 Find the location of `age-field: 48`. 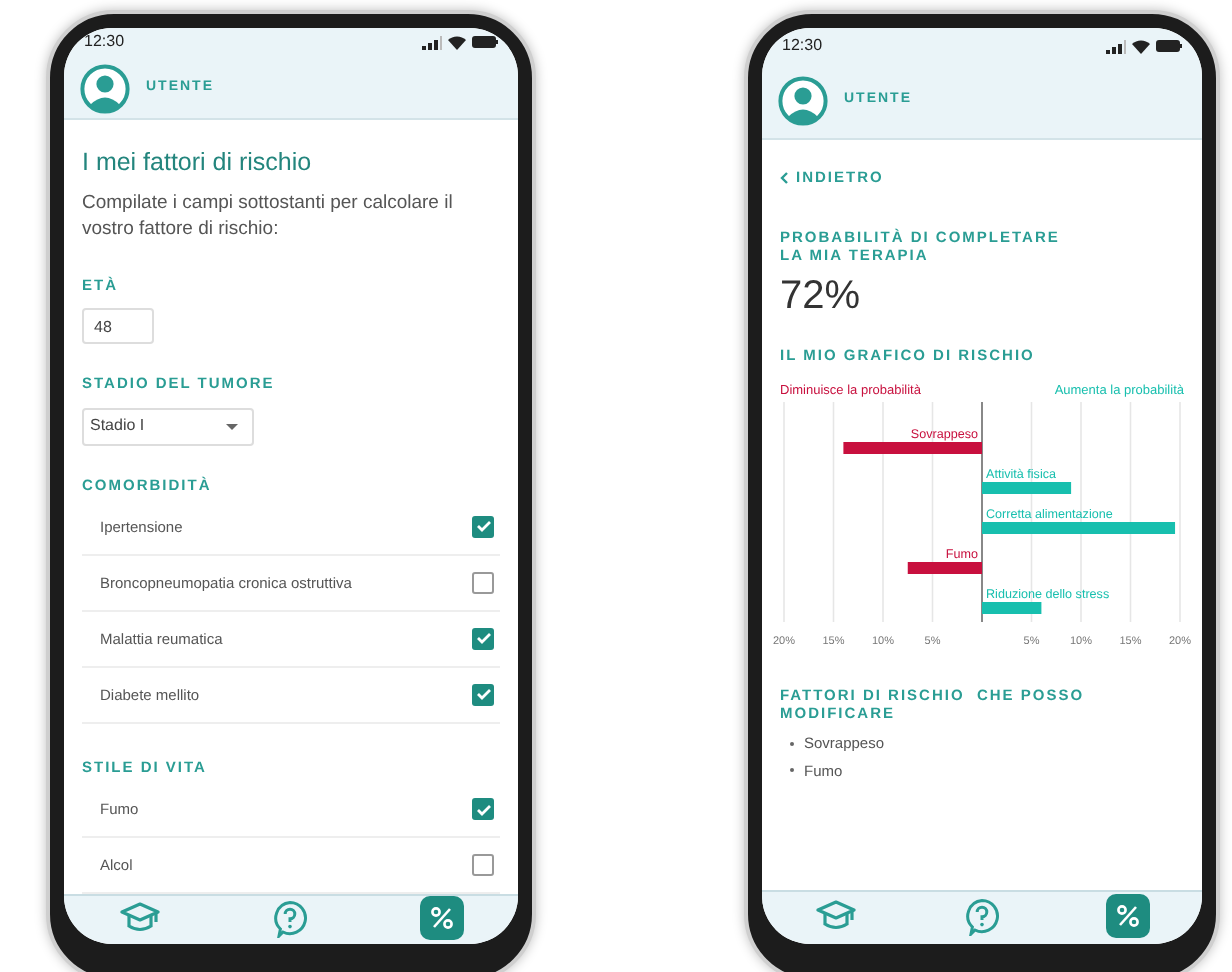

age-field: 48 is located at coordinates (118, 326).